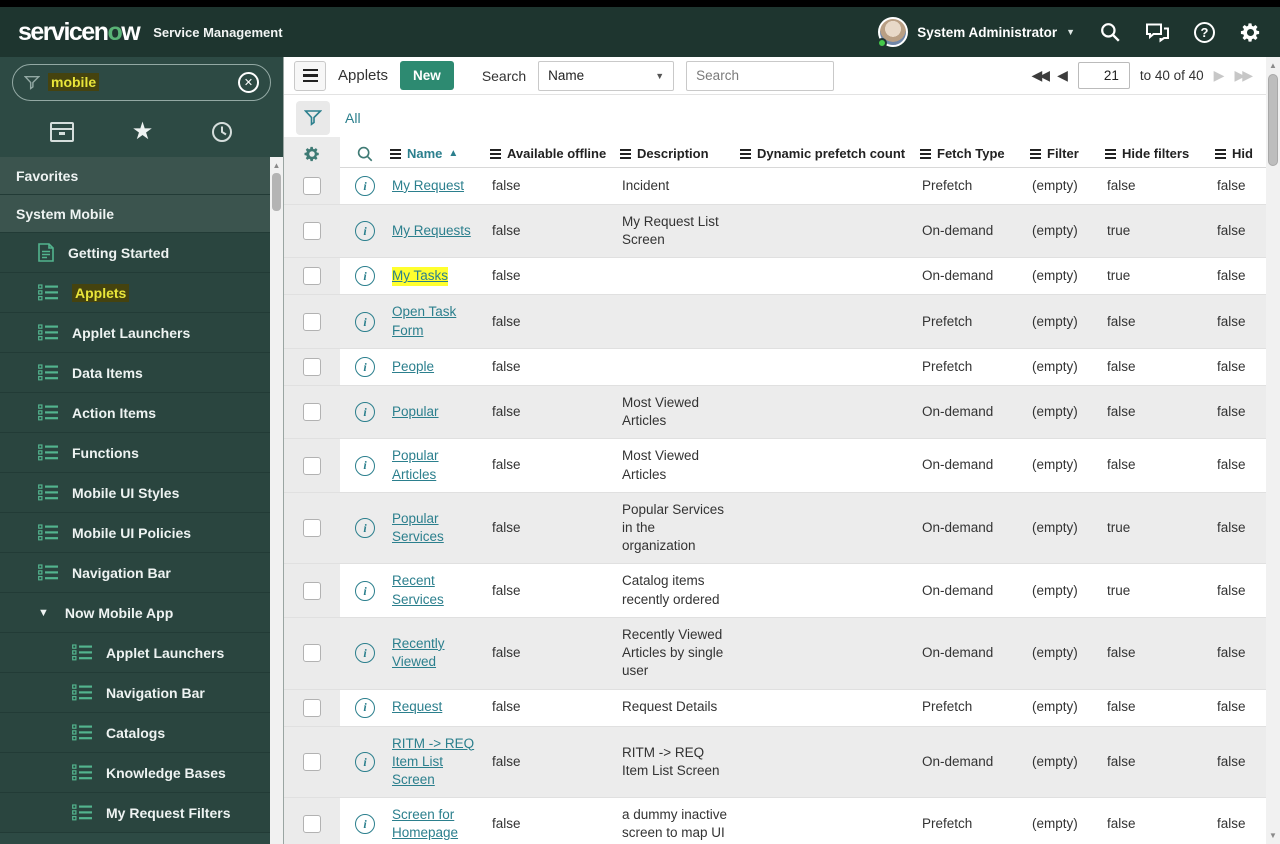 This screenshot has width=1280, height=844. What do you see at coordinates (437, 321) in the screenshot?
I see `applet-name-link: Open Task Form` at bounding box center [437, 321].